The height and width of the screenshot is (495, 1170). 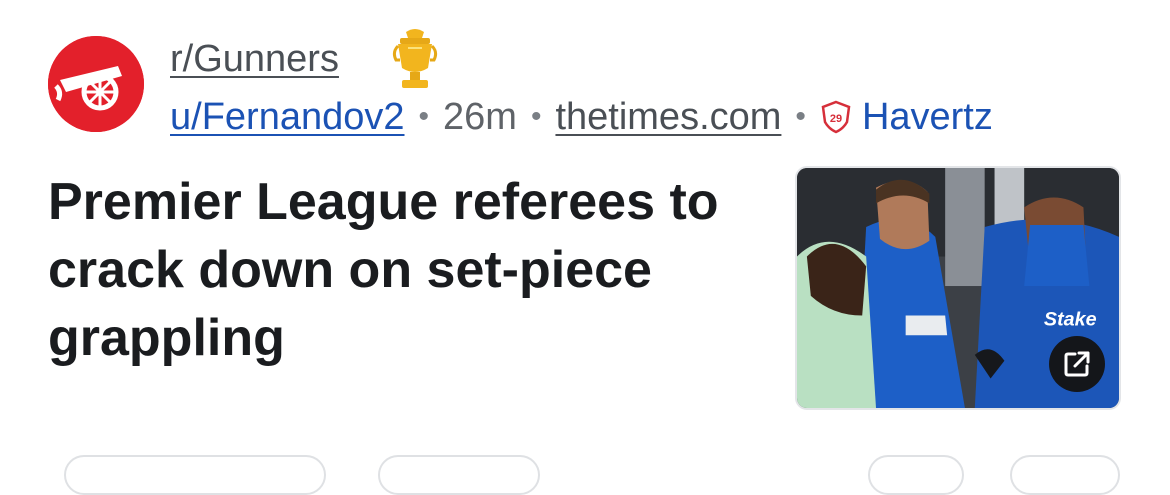 What do you see at coordinates (459, 475) in the screenshot?
I see `comments-button` at bounding box center [459, 475].